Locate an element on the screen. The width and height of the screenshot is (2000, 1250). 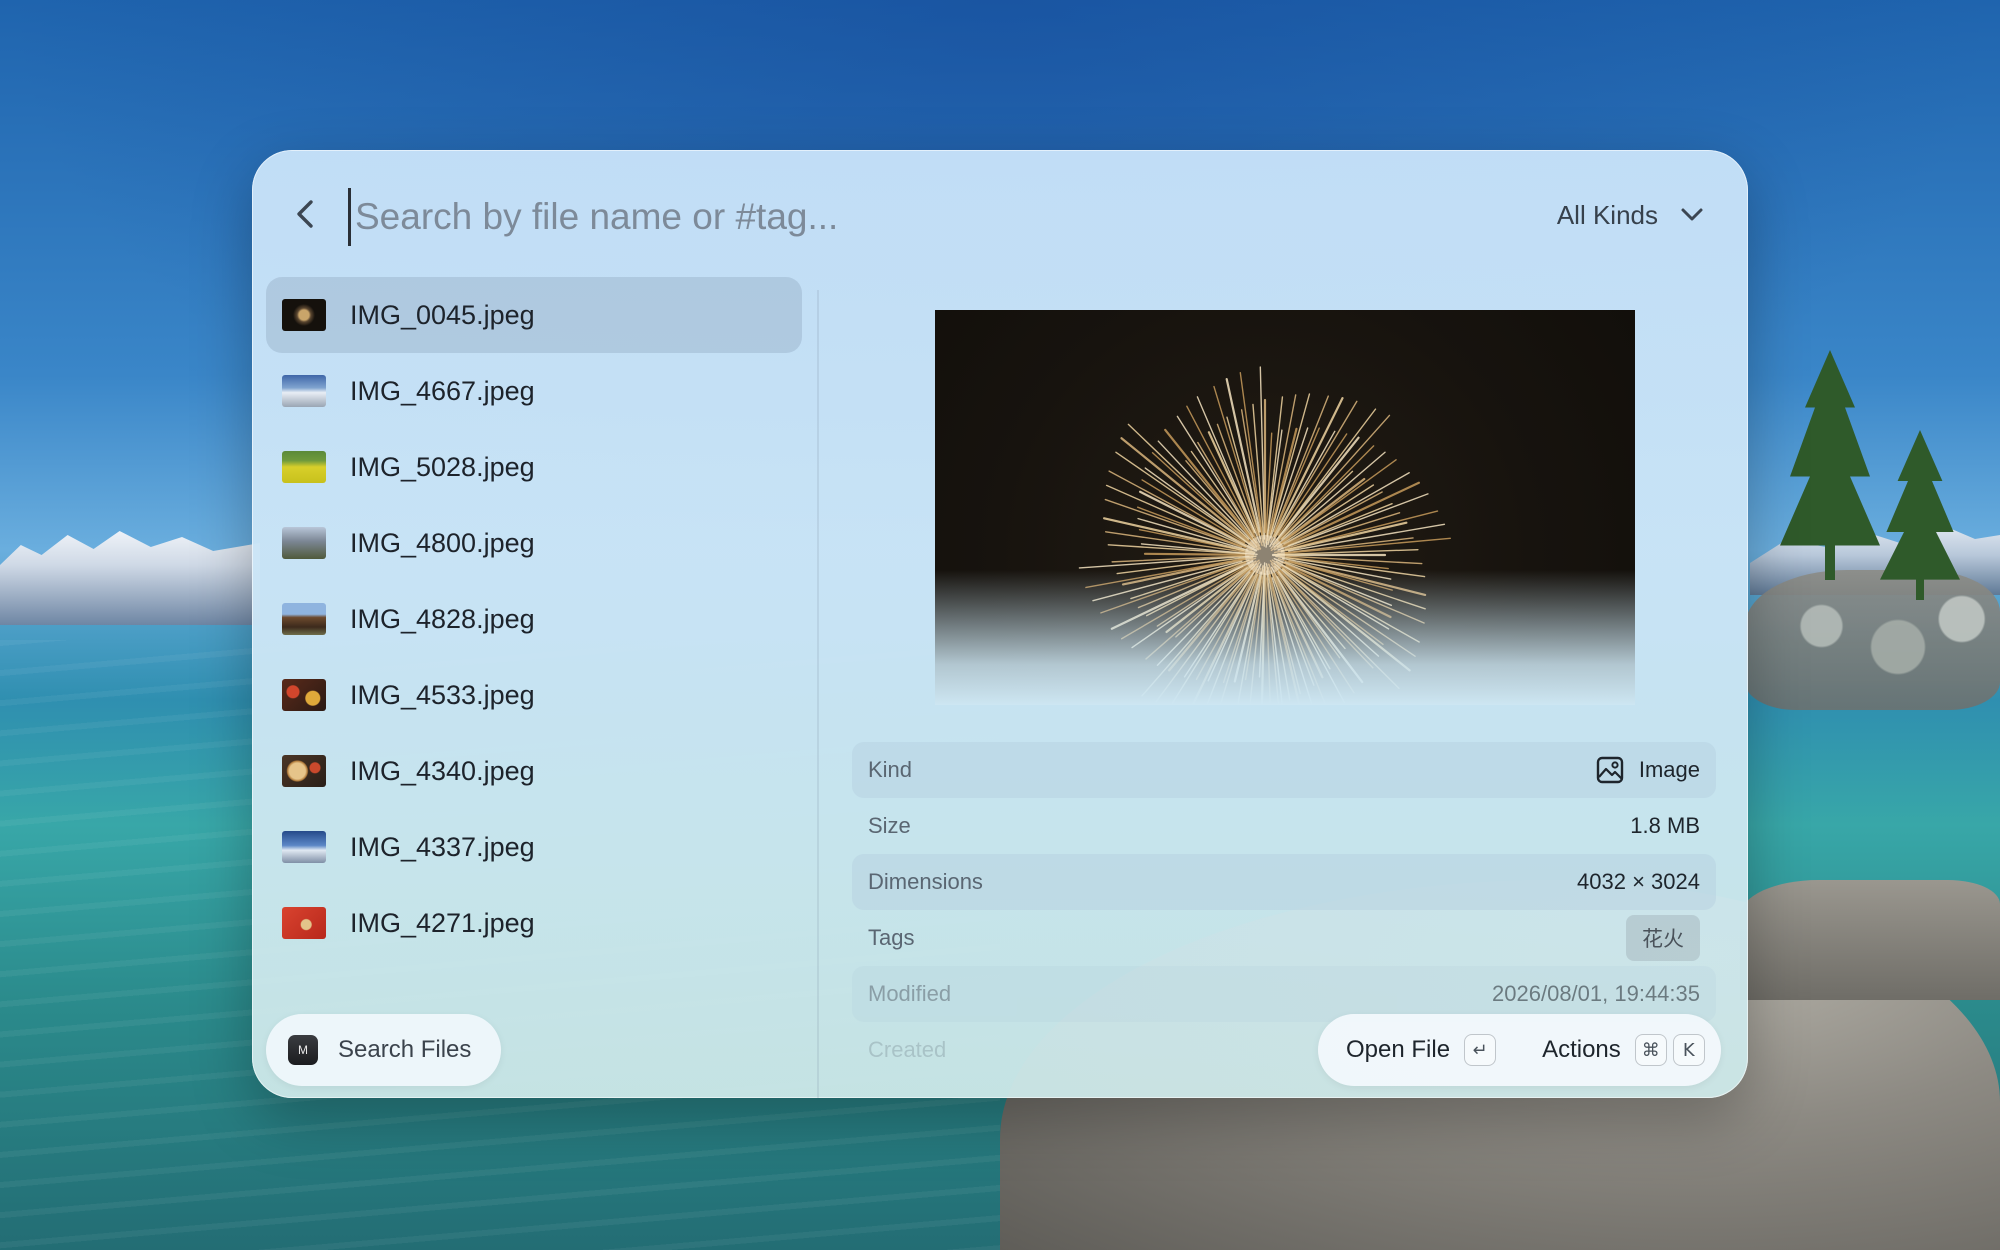
yellow-field-thumbnail is located at coordinates (304, 467).